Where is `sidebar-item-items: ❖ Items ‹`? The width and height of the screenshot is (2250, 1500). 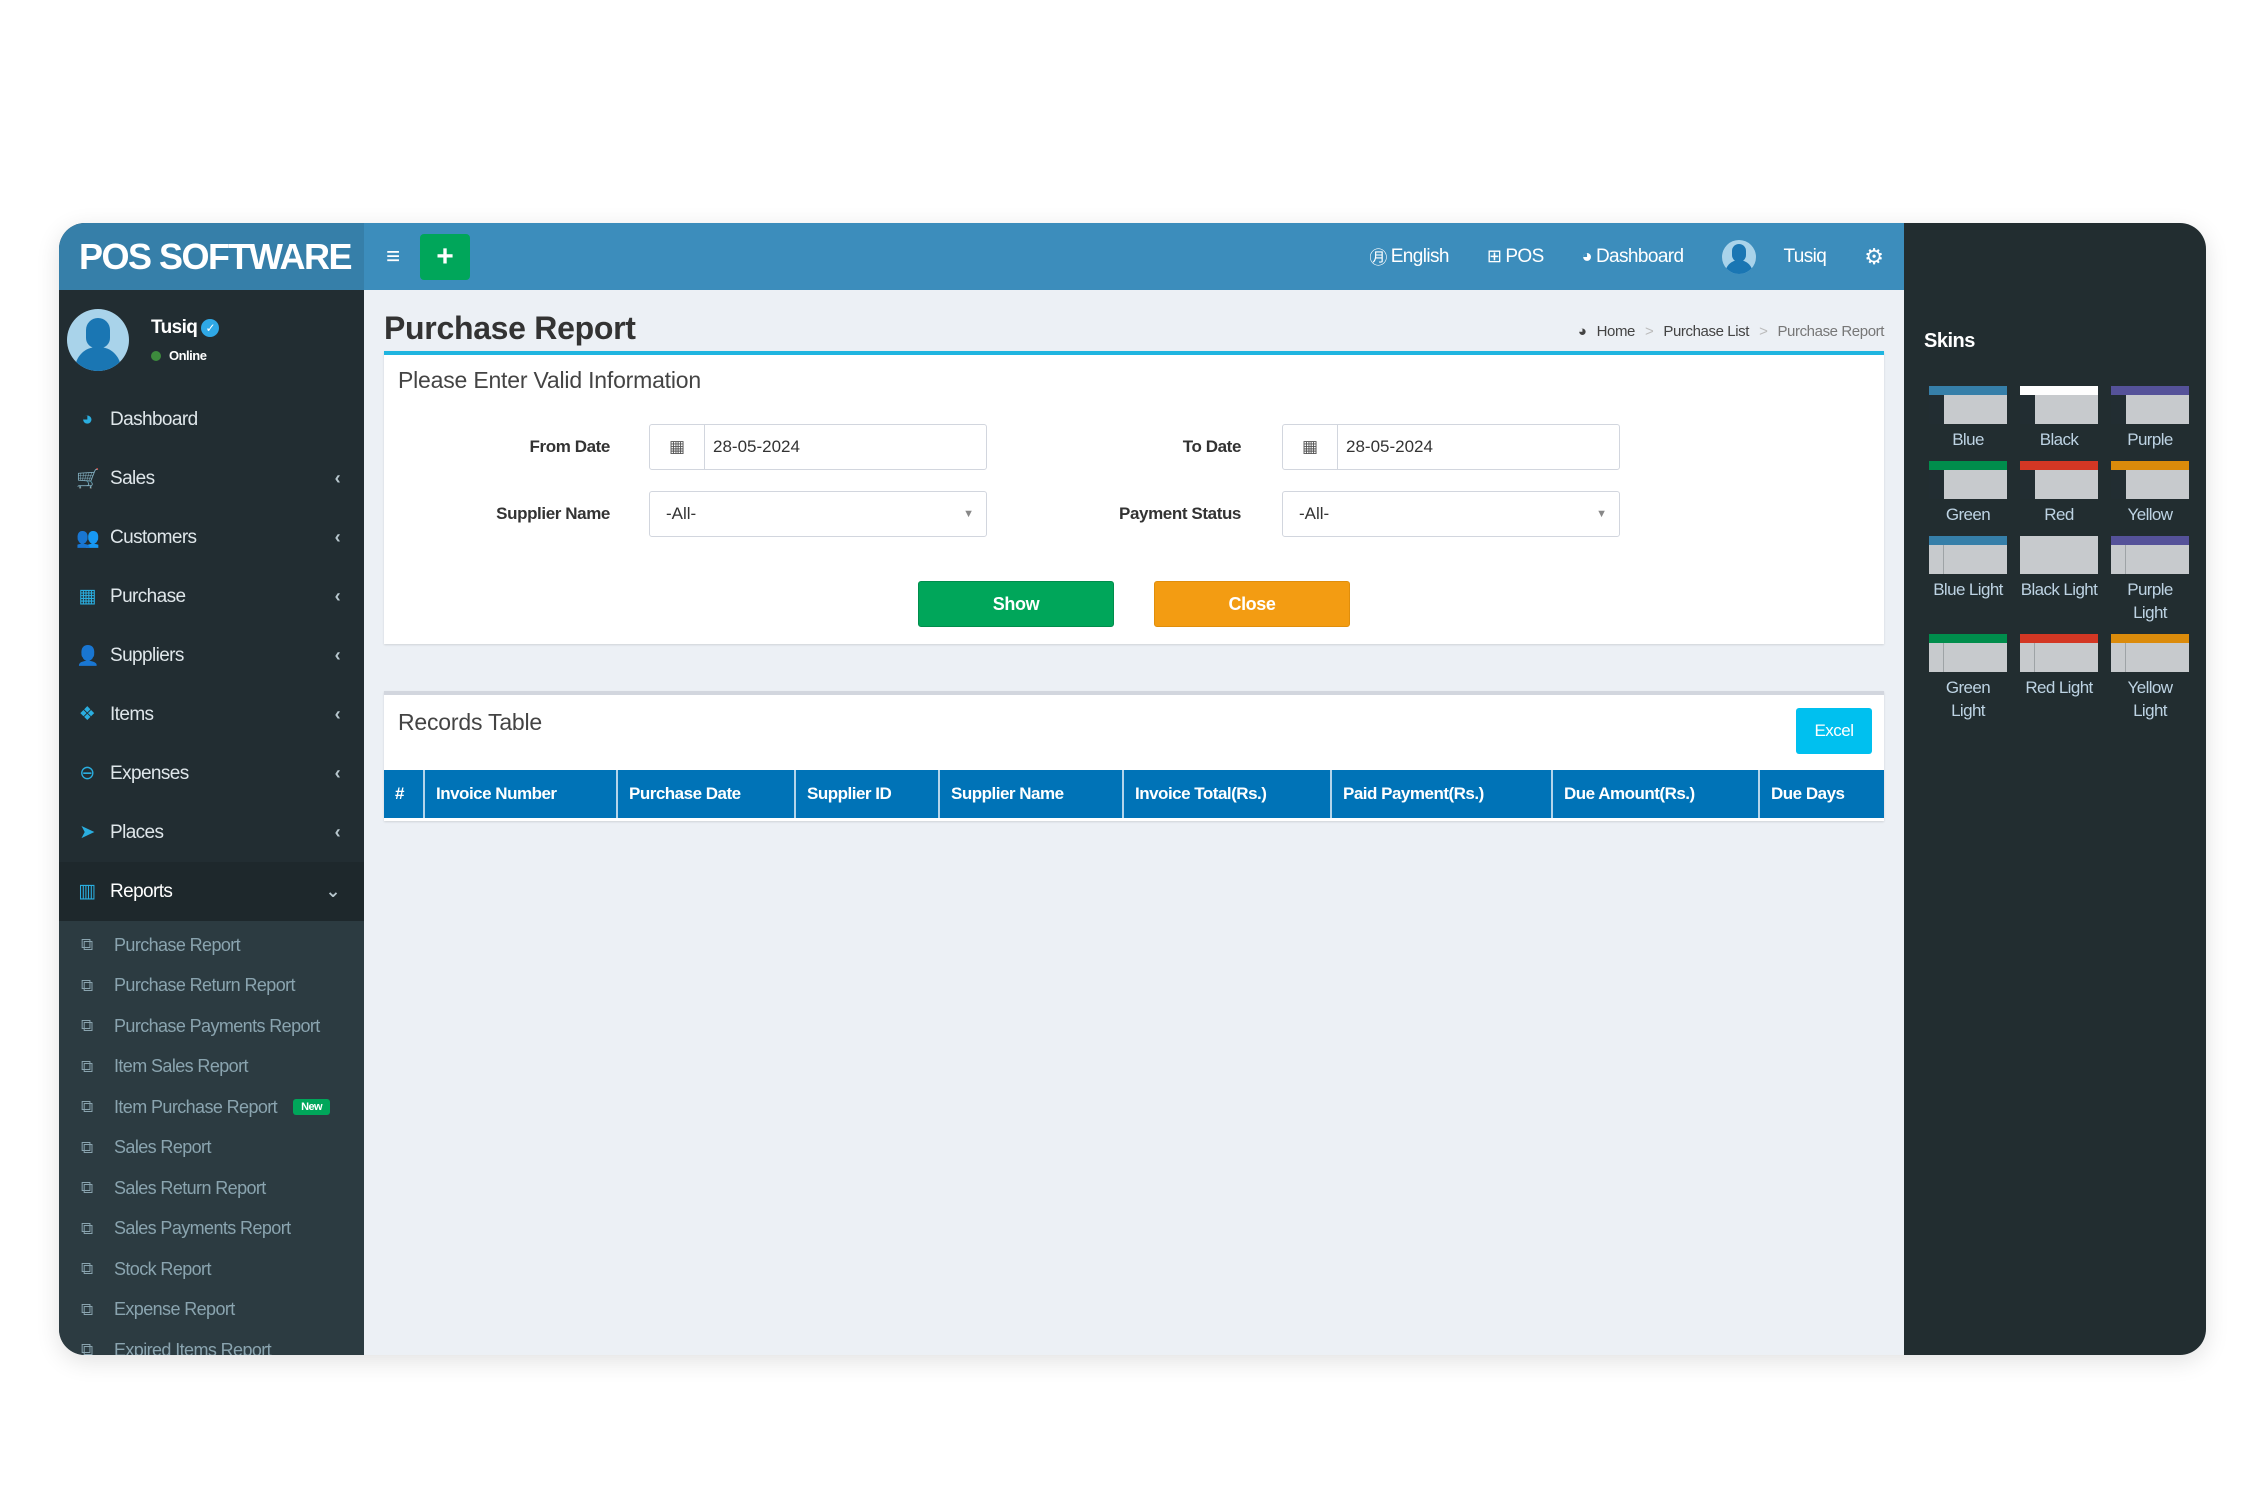 sidebar-item-items: ❖ Items ‹ is located at coordinates (211, 714).